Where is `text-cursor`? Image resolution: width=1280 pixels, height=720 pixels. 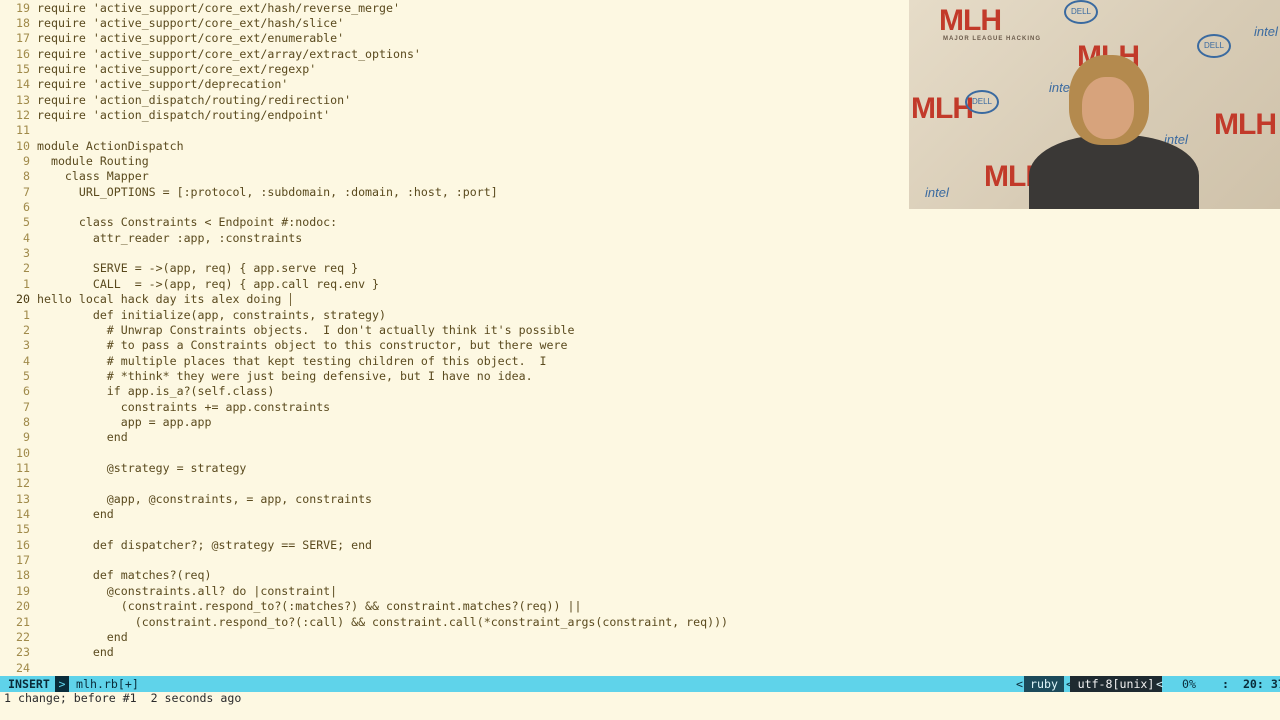
text-cursor is located at coordinates (291, 300).